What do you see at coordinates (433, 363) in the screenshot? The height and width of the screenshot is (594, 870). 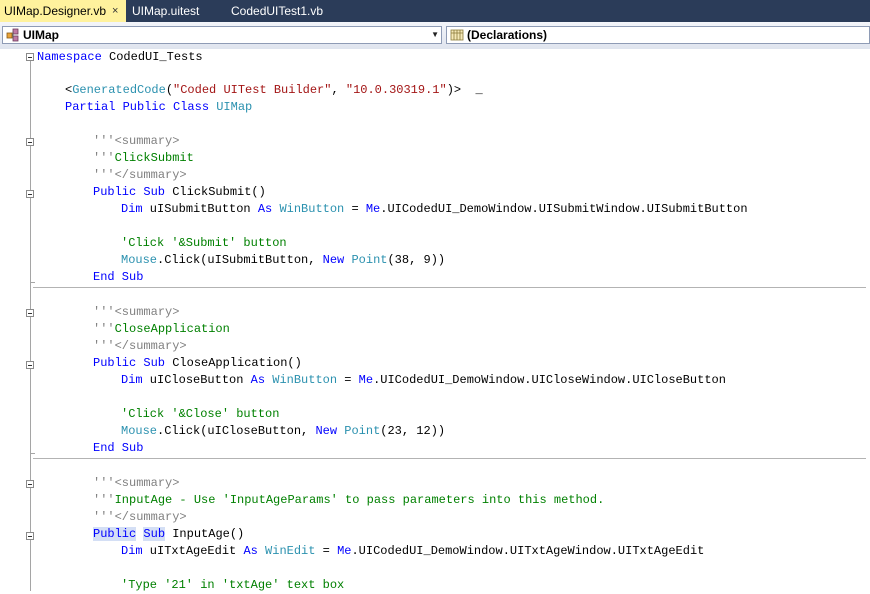 I see `code-line: Public Sub CloseApplication()` at bounding box center [433, 363].